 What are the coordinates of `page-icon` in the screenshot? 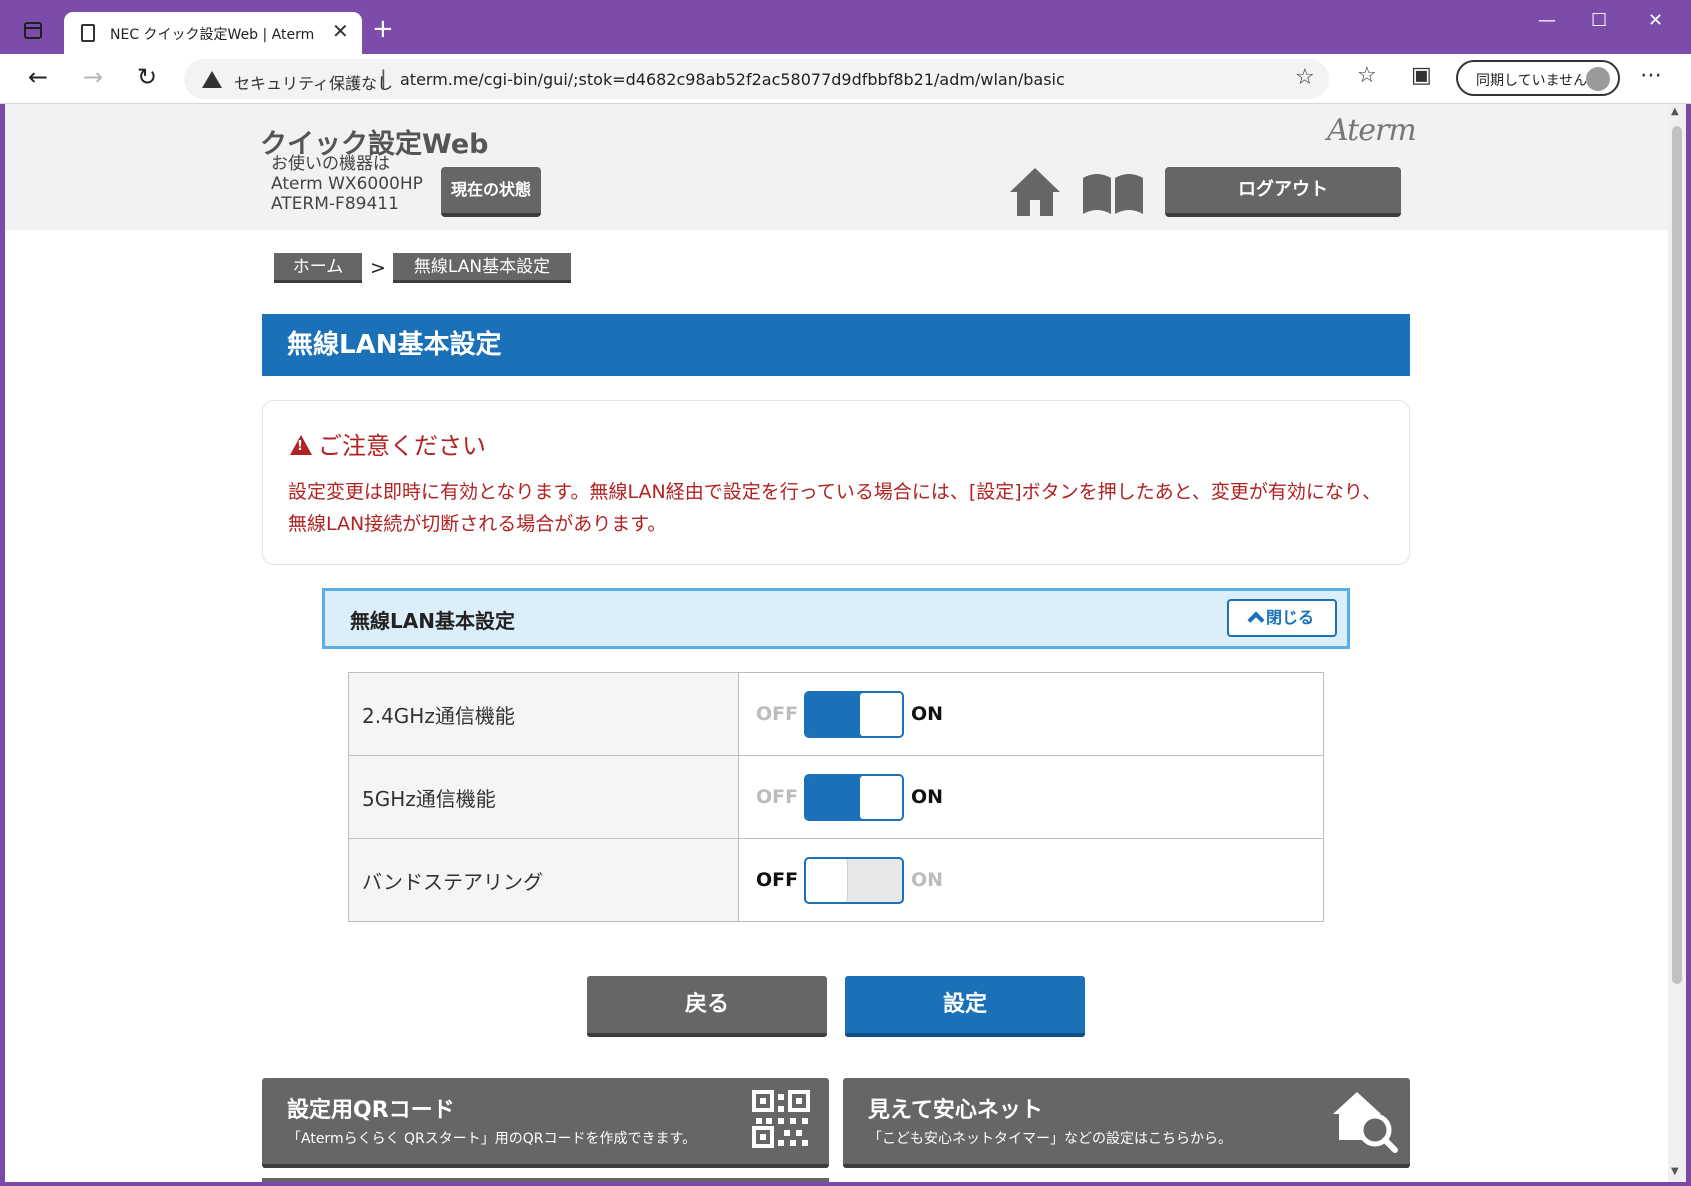 It's located at (88, 33).